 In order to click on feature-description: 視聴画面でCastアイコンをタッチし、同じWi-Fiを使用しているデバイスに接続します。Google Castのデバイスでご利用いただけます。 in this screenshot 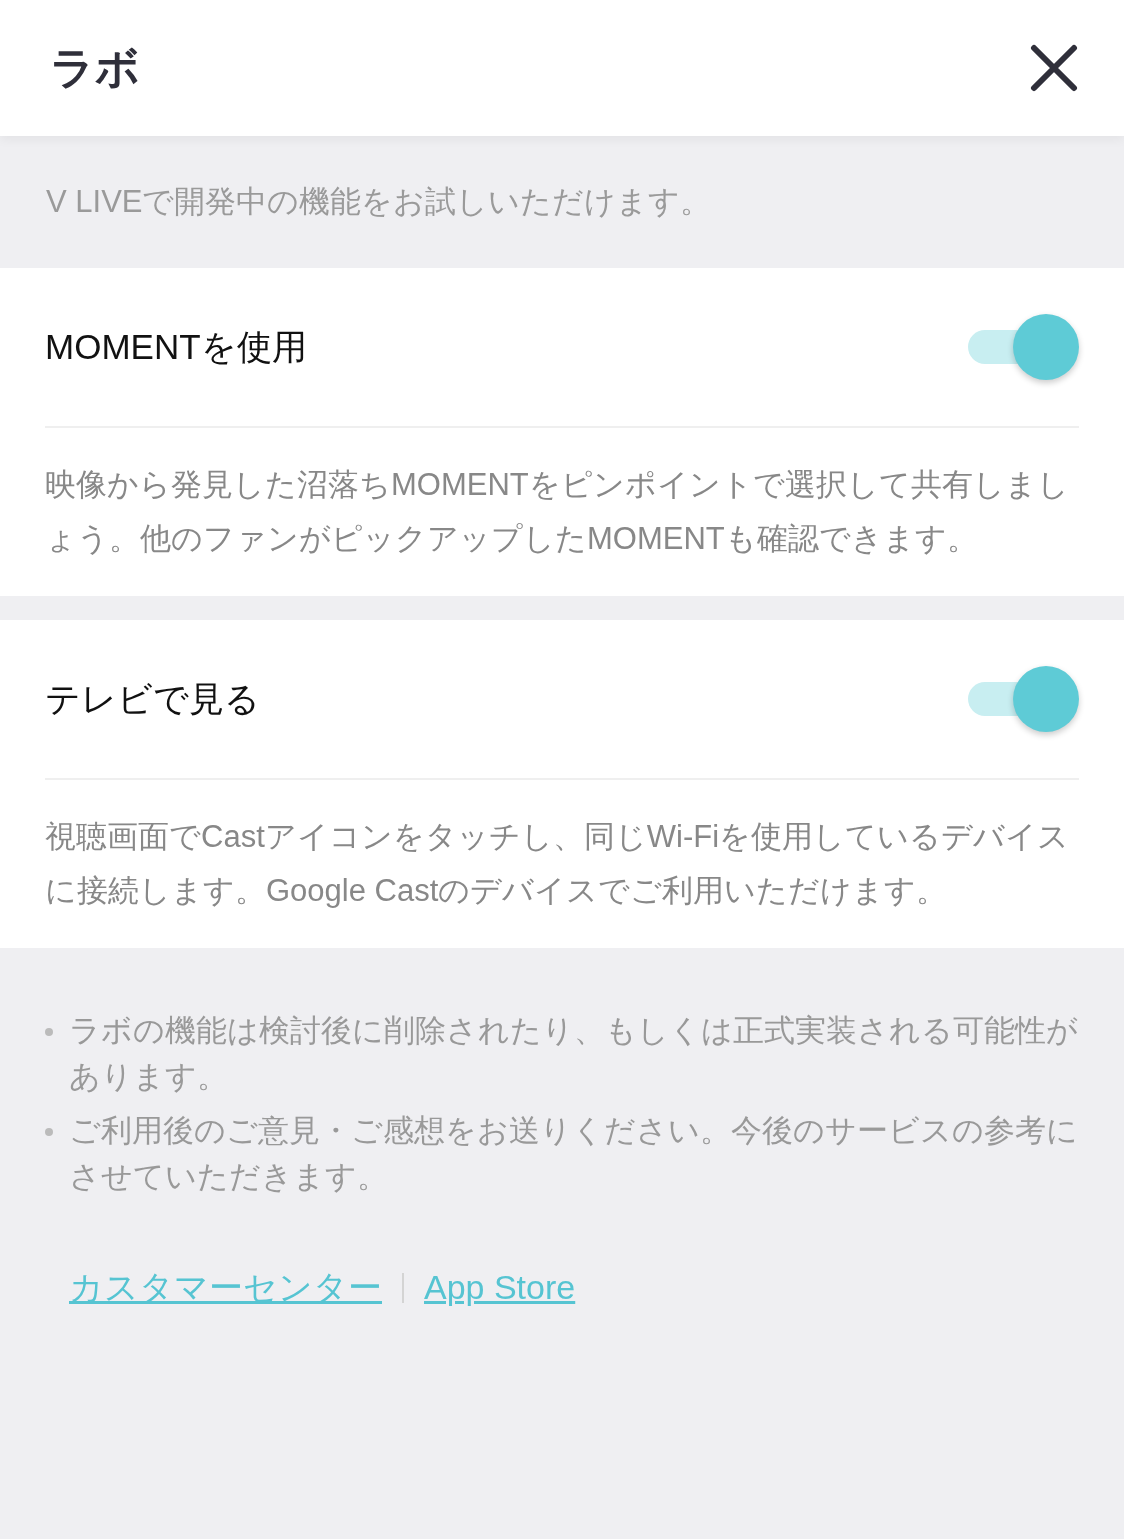, I will do `click(558, 864)`.